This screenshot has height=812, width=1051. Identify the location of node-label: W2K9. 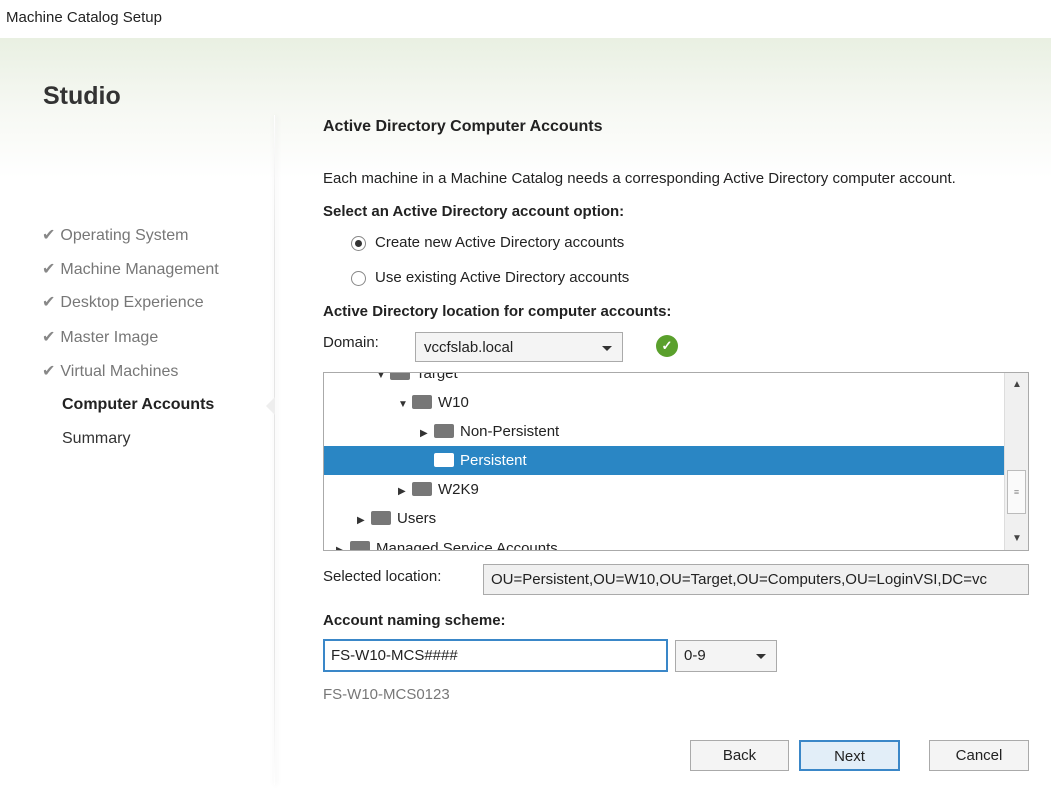
(458, 489).